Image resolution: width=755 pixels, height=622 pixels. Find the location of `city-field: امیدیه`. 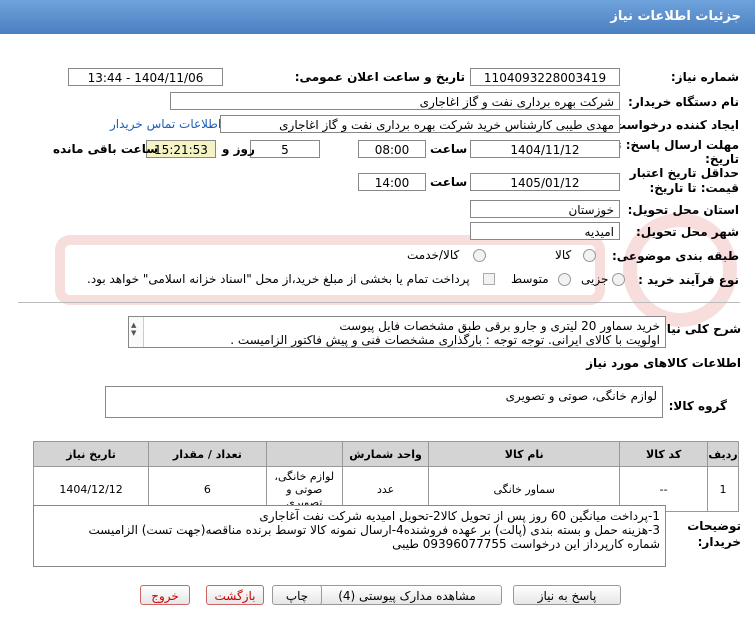

city-field: امیدیه is located at coordinates (545, 231).